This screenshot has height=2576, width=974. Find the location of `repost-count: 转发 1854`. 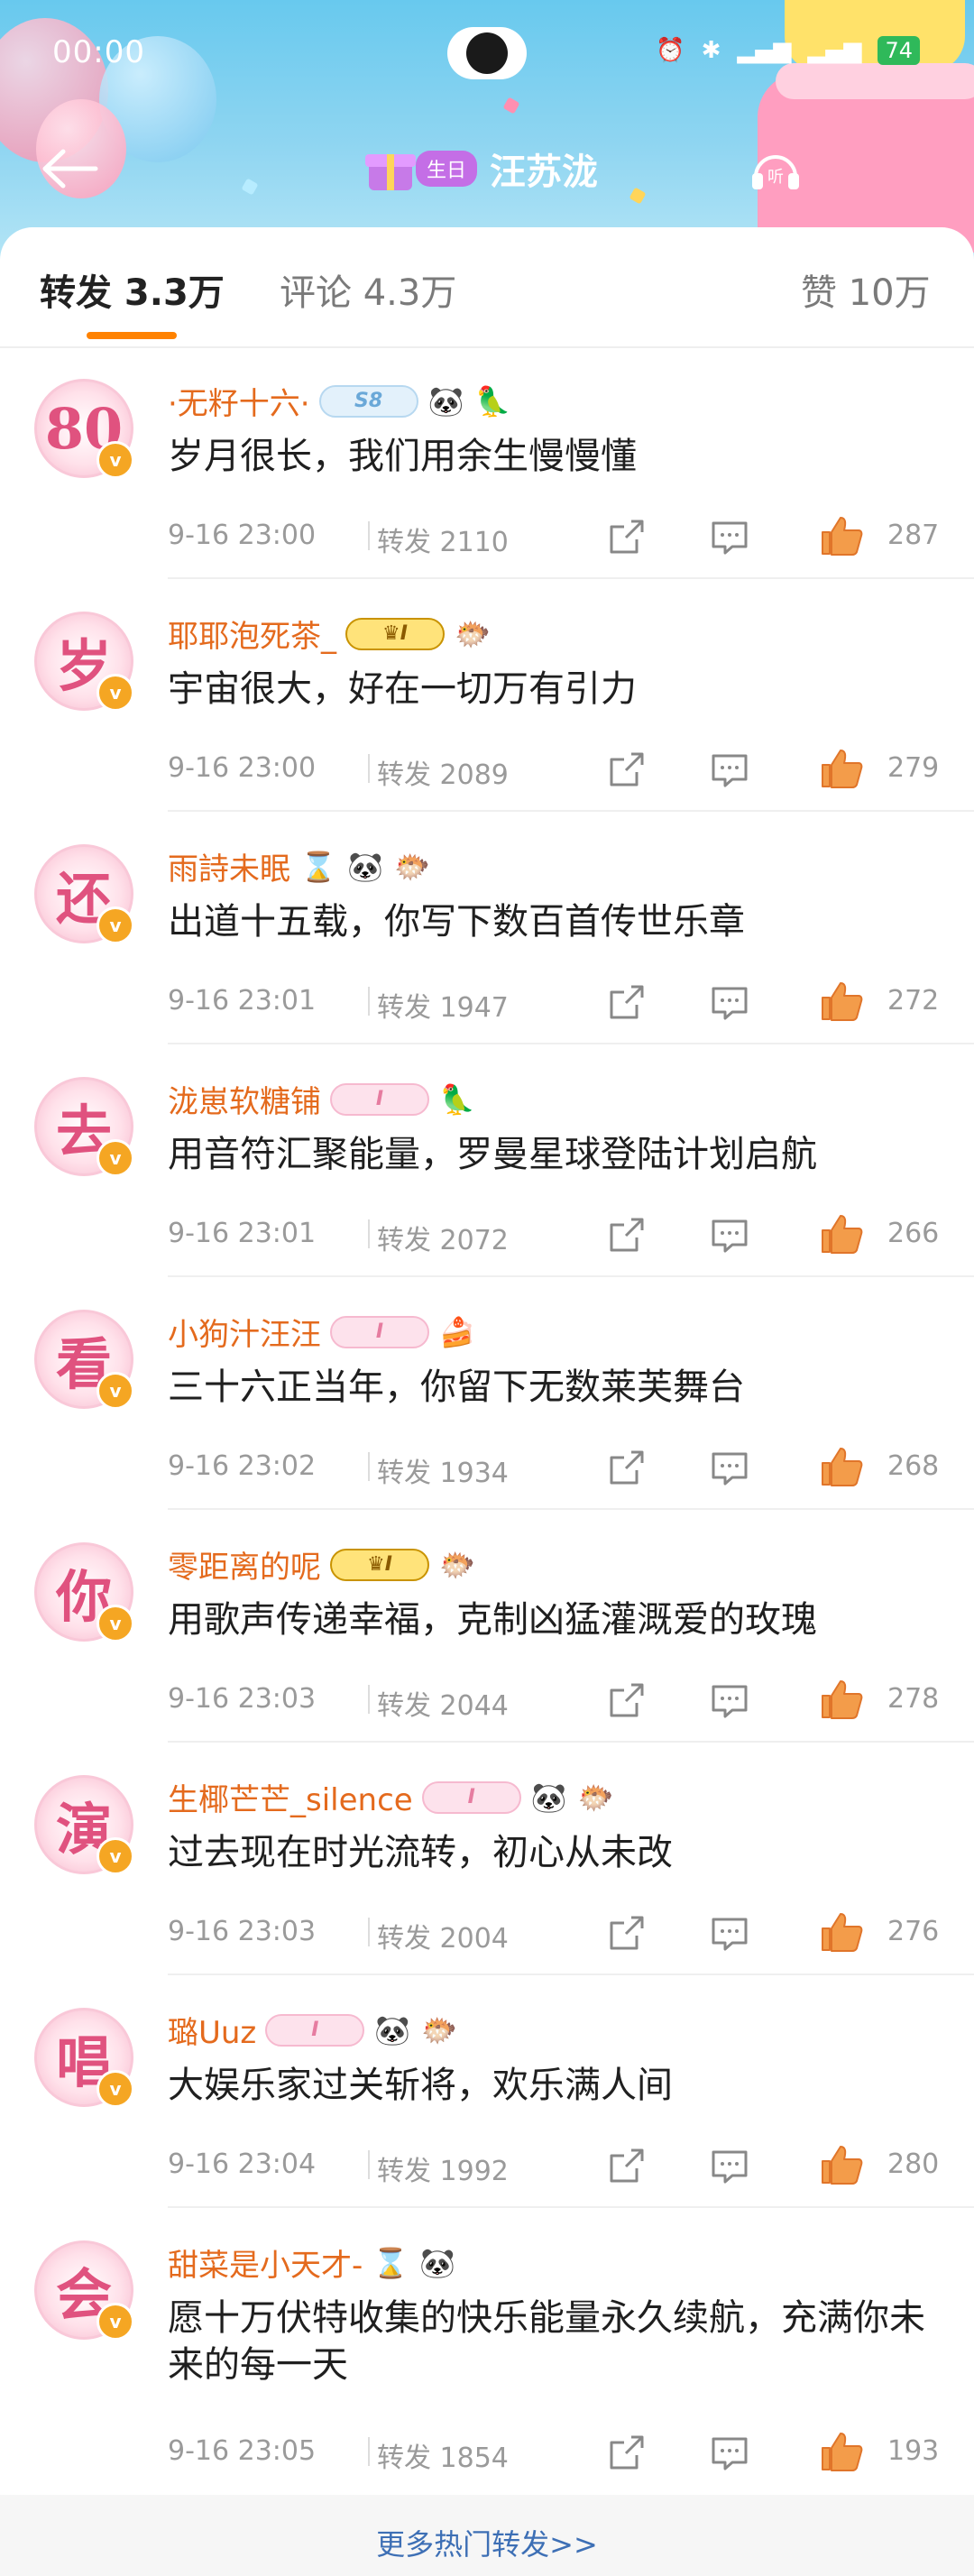

repost-count: 转发 1854 is located at coordinates (443, 2459).